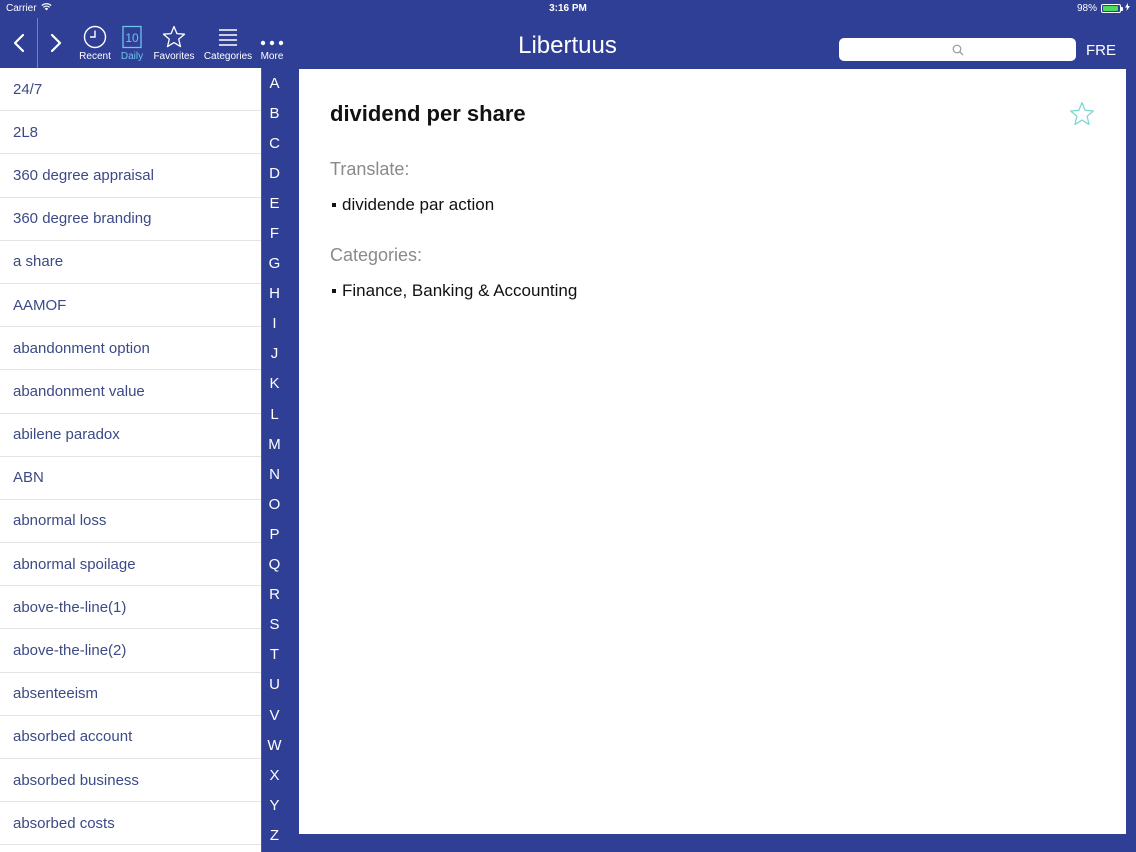 Image resolution: width=1136 pixels, height=852 pixels. I want to click on charging-icon, so click(1127, 8).